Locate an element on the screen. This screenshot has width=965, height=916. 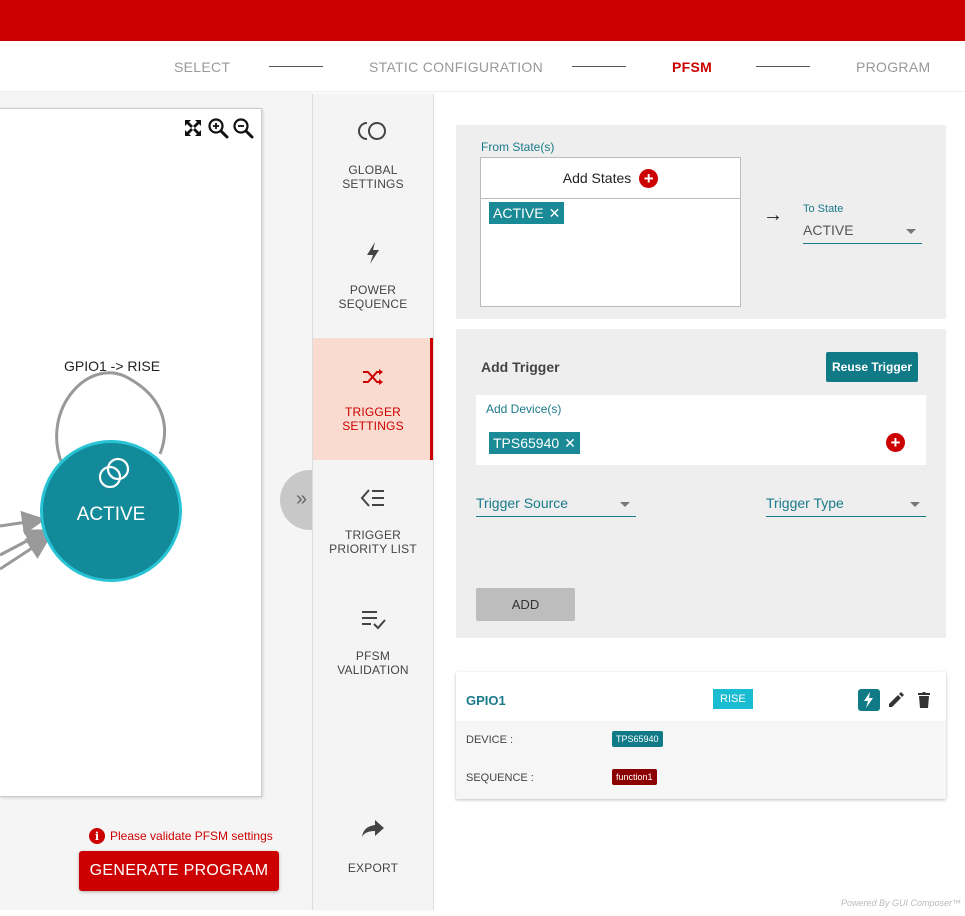
state-node-label: ACTIVE is located at coordinates (111, 515).